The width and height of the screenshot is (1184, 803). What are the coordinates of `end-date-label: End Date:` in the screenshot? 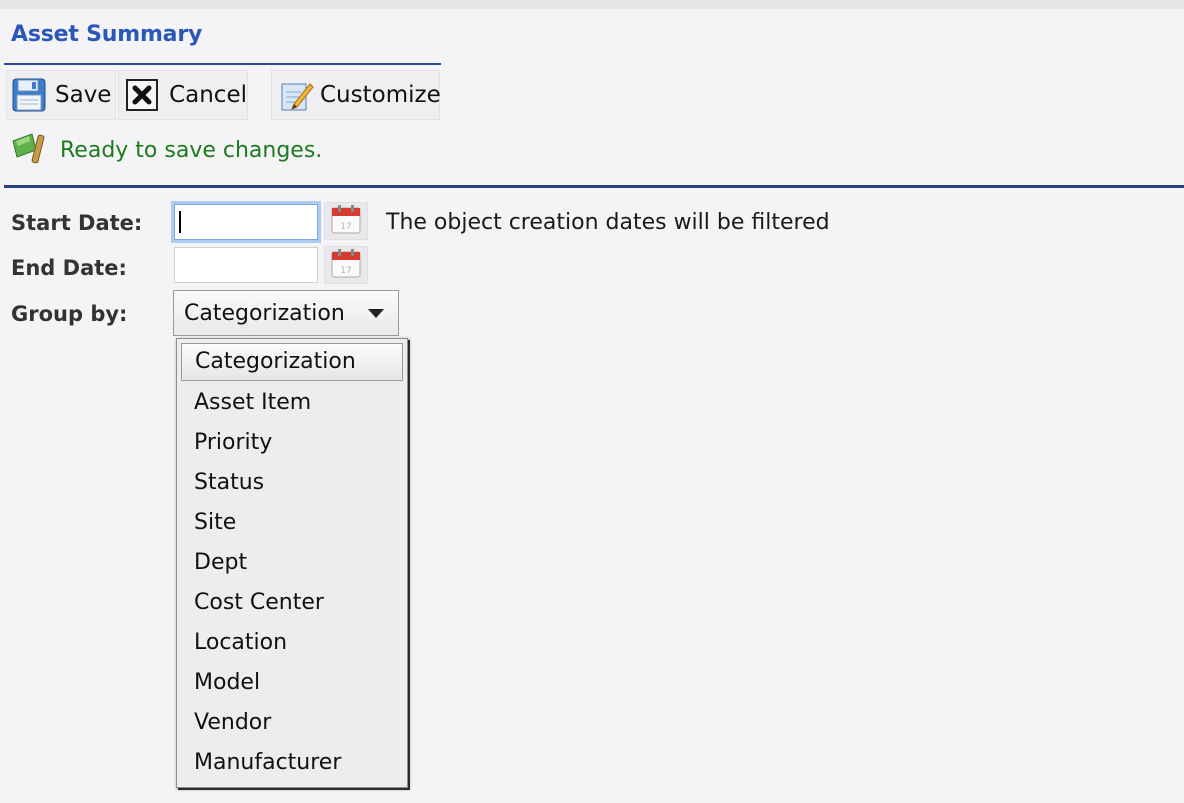 It's located at (69, 268).